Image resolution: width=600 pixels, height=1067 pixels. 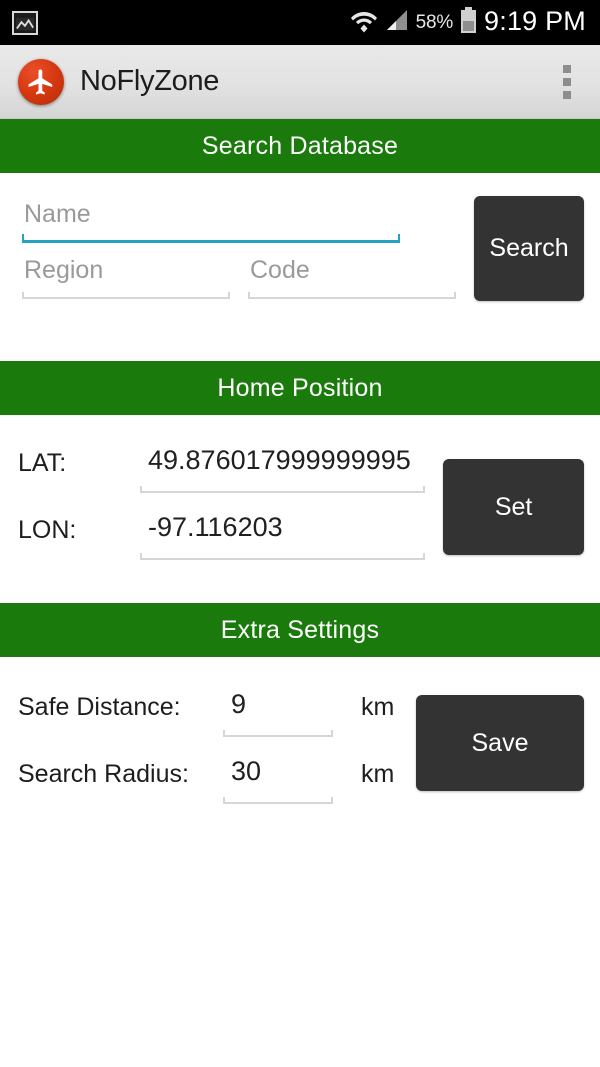 What do you see at coordinates (211, 718) in the screenshot?
I see `safe-distance-row: Safe Distance: km` at bounding box center [211, 718].